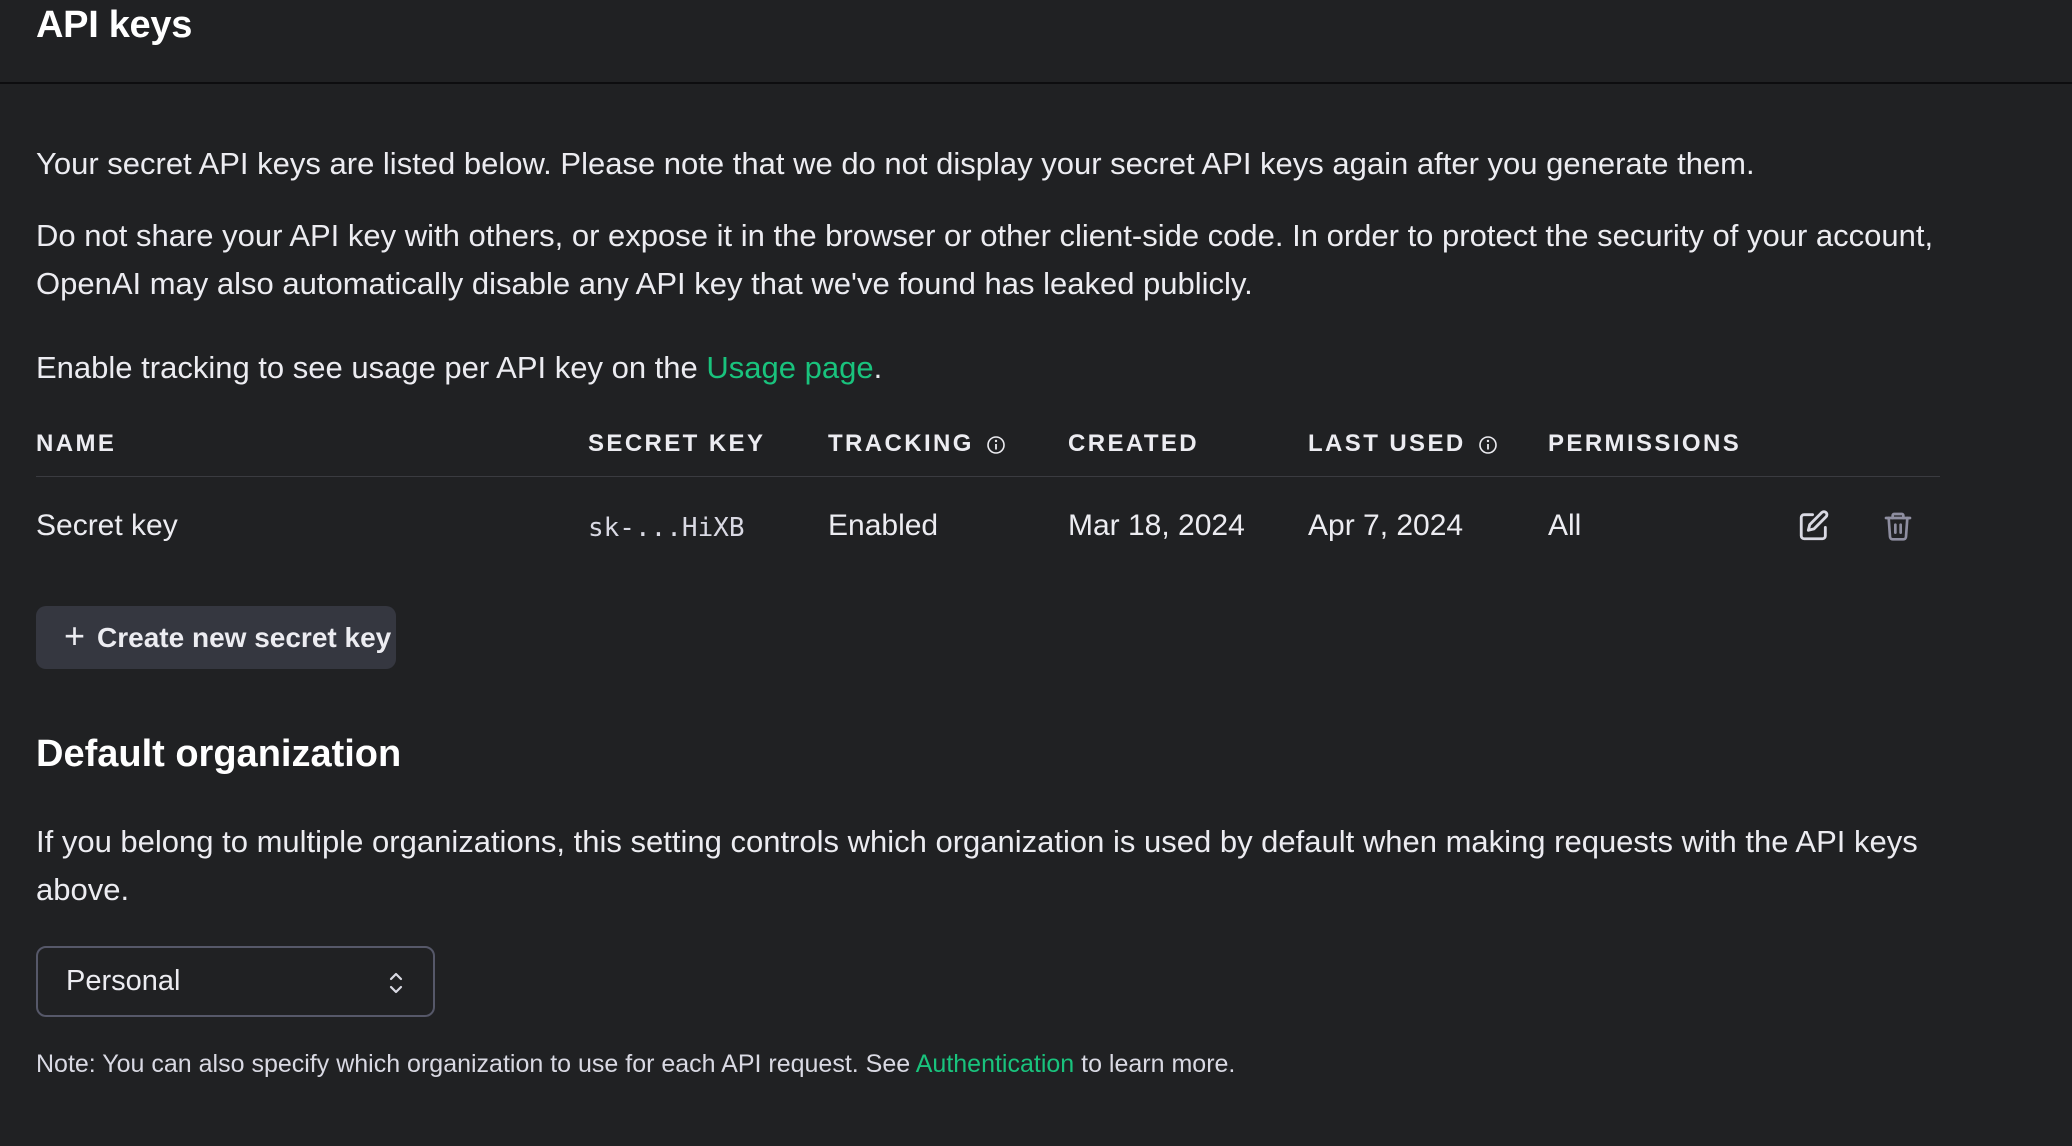 The width and height of the screenshot is (2072, 1146). What do you see at coordinates (1134, 443) in the screenshot?
I see `column-header-created: CREATED` at bounding box center [1134, 443].